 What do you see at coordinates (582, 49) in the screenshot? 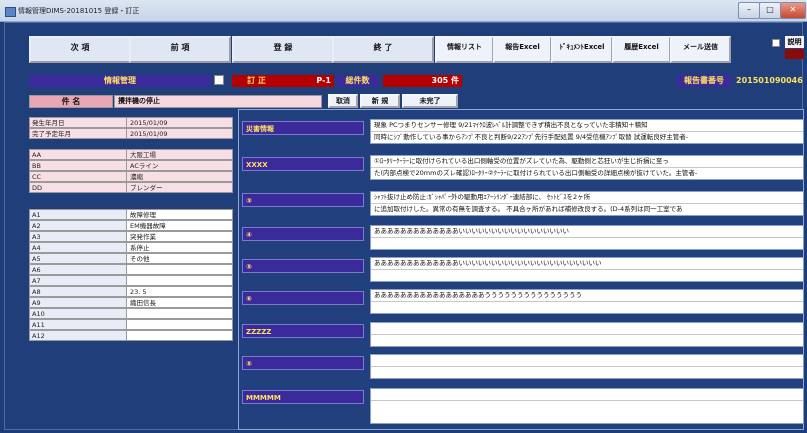
I see `document-excel-button: ﾄﾞｷｭﾒﾝﾄExcel` at bounding box center [582, 49].